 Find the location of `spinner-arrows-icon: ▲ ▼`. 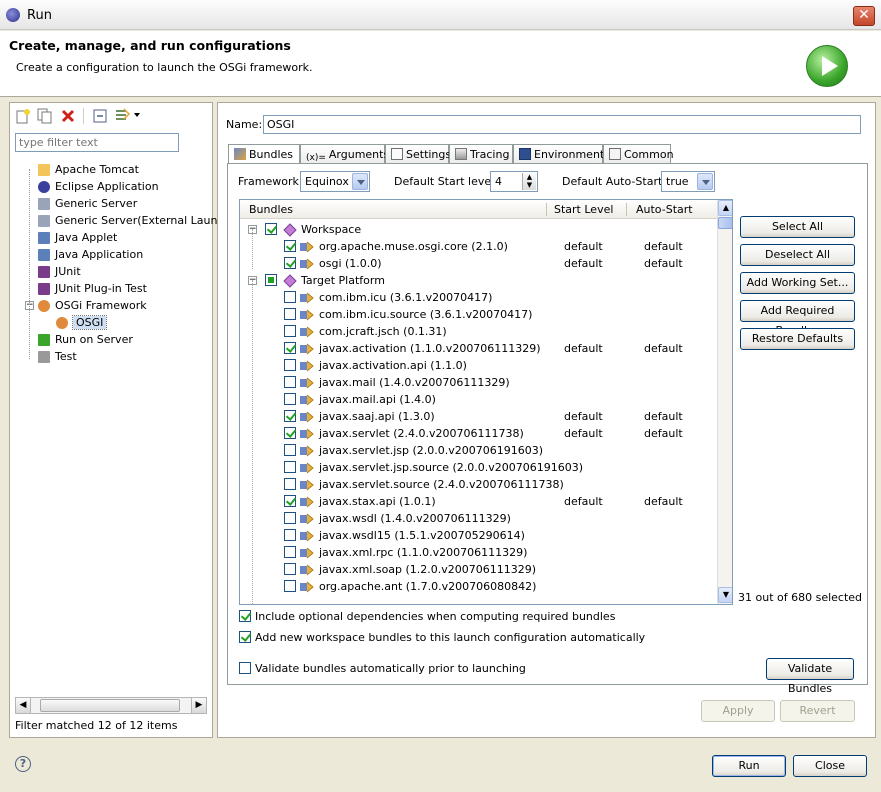

spinner-arrows-icon: ▲ ▼ is located at coordinates (529, 181).